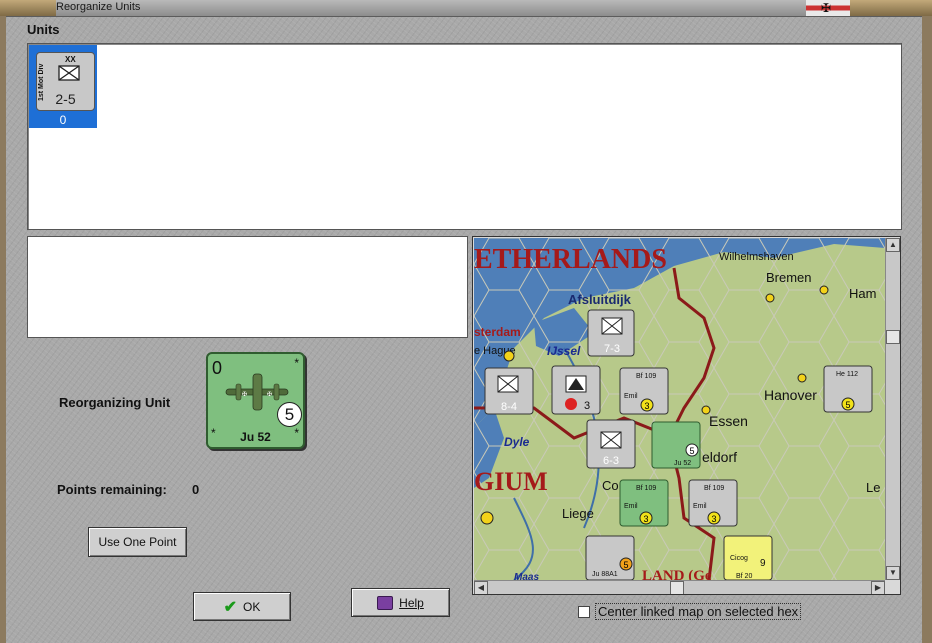 The height and width of the screenshot is (643, 932). What do you see at coordinates (578, 513) in the screenshot?
I see `map-label-liege: Liege` at bounding box center [578, 513].